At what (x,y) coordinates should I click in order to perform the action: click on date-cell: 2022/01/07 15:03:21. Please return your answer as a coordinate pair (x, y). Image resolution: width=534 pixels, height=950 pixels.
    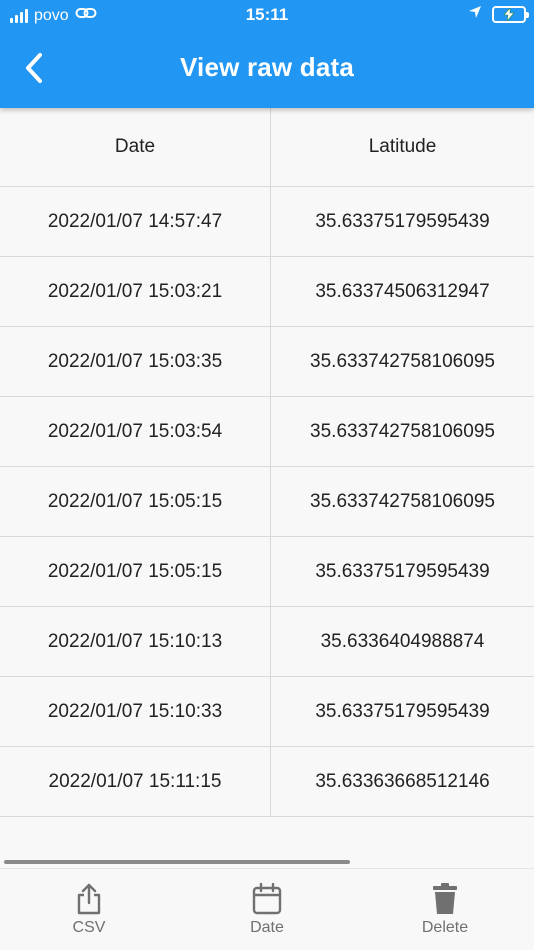
    Looking at the image, I should click on (135, 291).